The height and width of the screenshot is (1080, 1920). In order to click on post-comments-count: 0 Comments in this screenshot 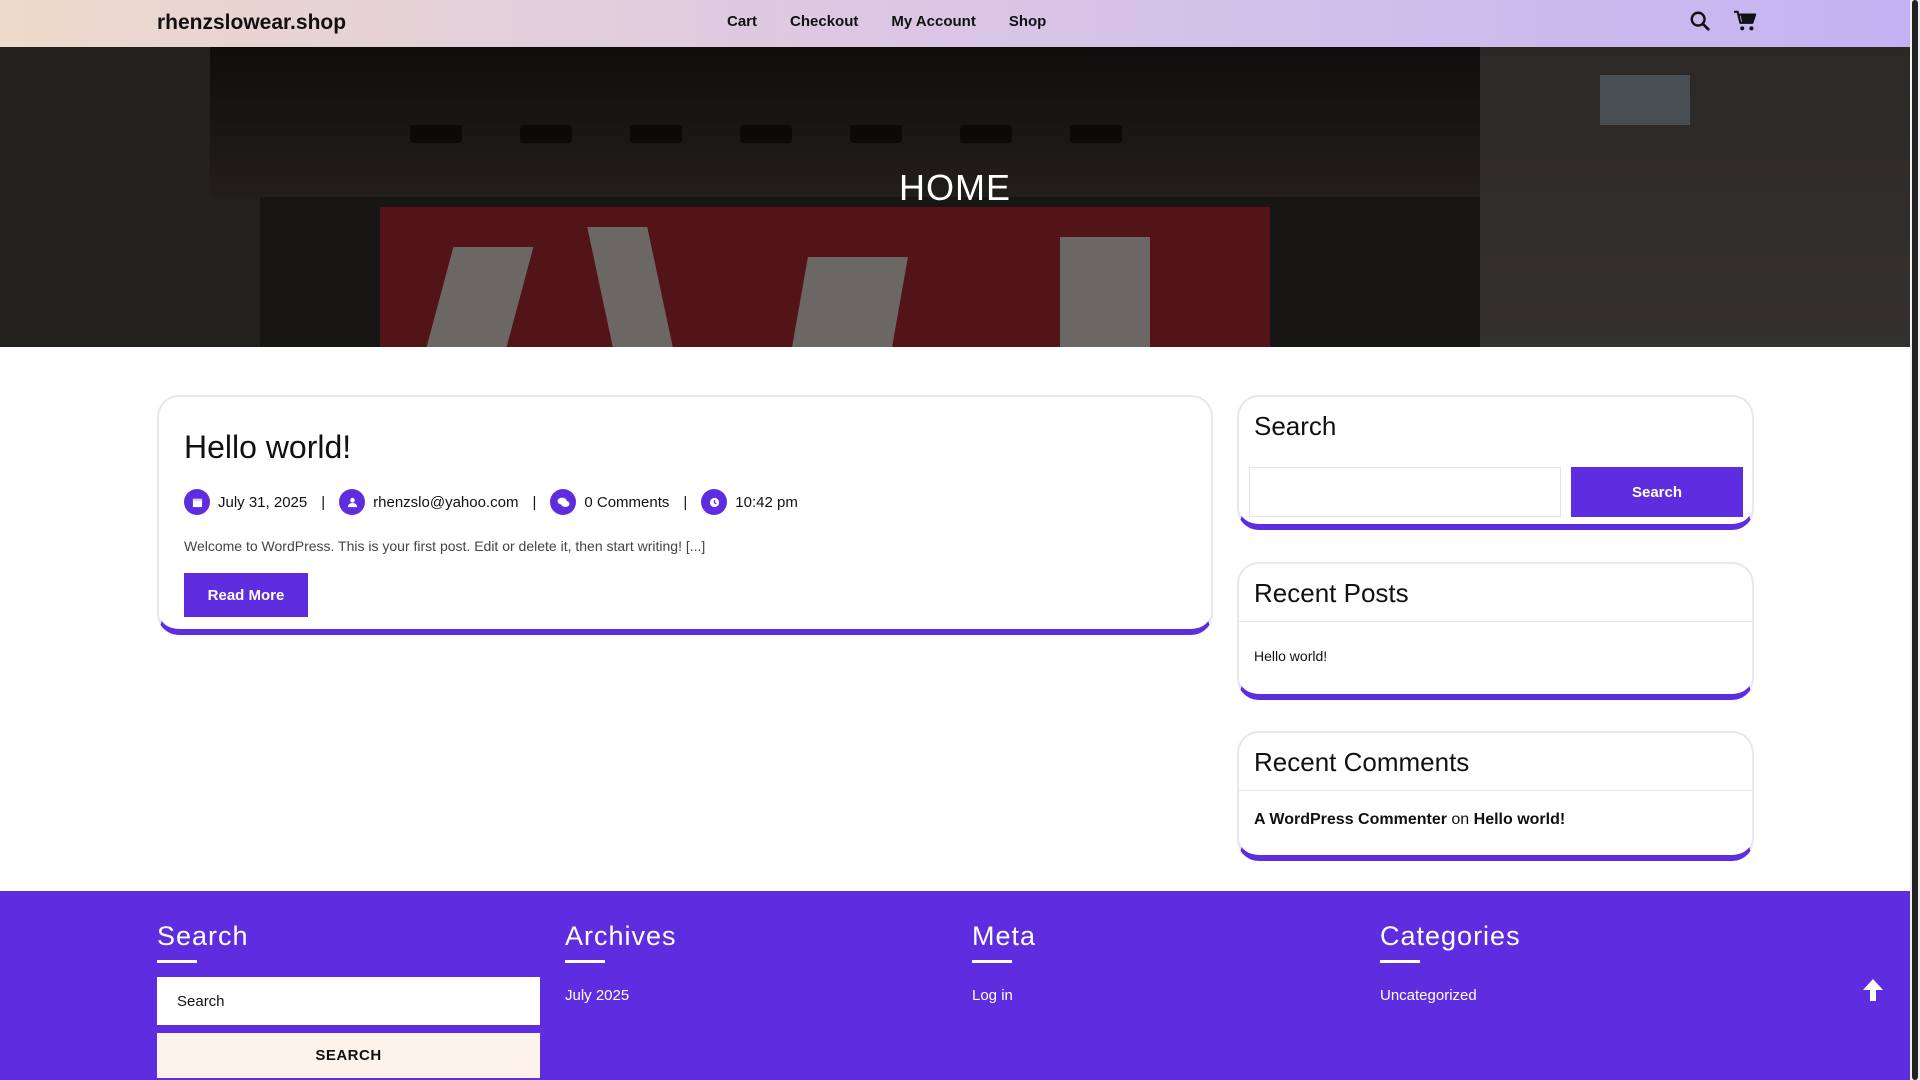, I will do `click(626, 502)`.